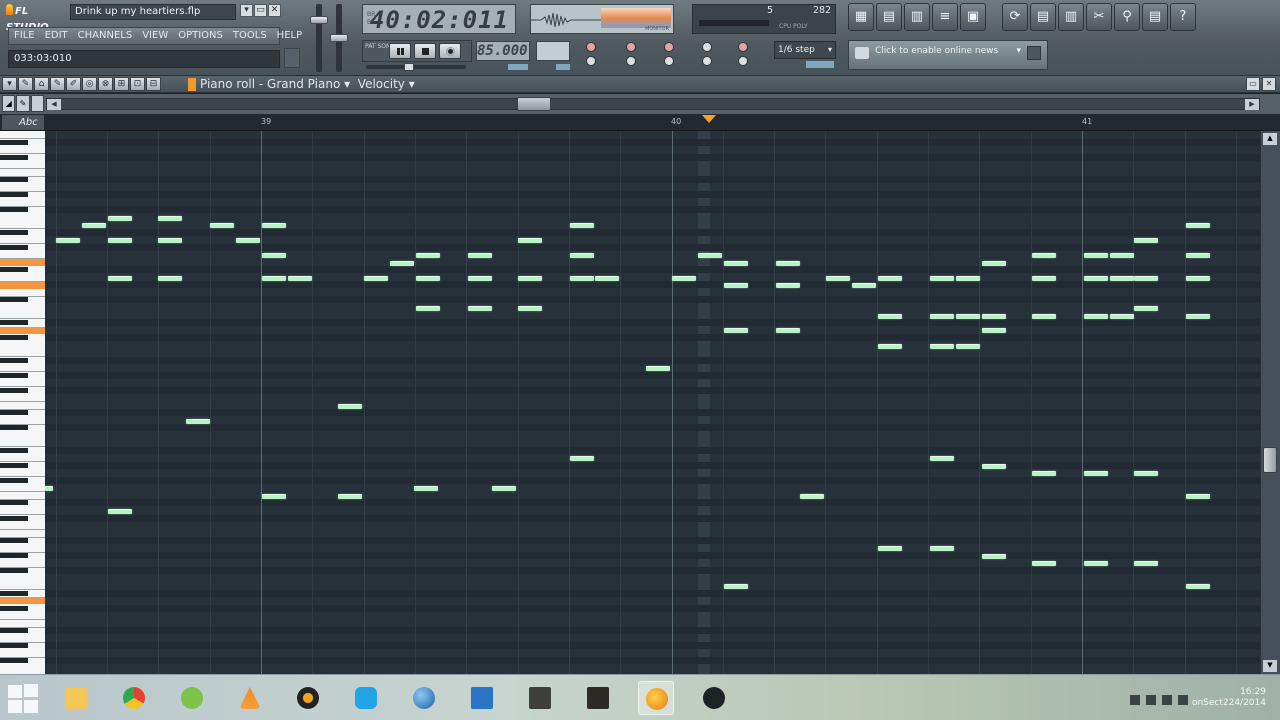 The height and width of the screenshot is (720, 1280). I want to click on delete-tool-icon: ◎, so click(89, 84).